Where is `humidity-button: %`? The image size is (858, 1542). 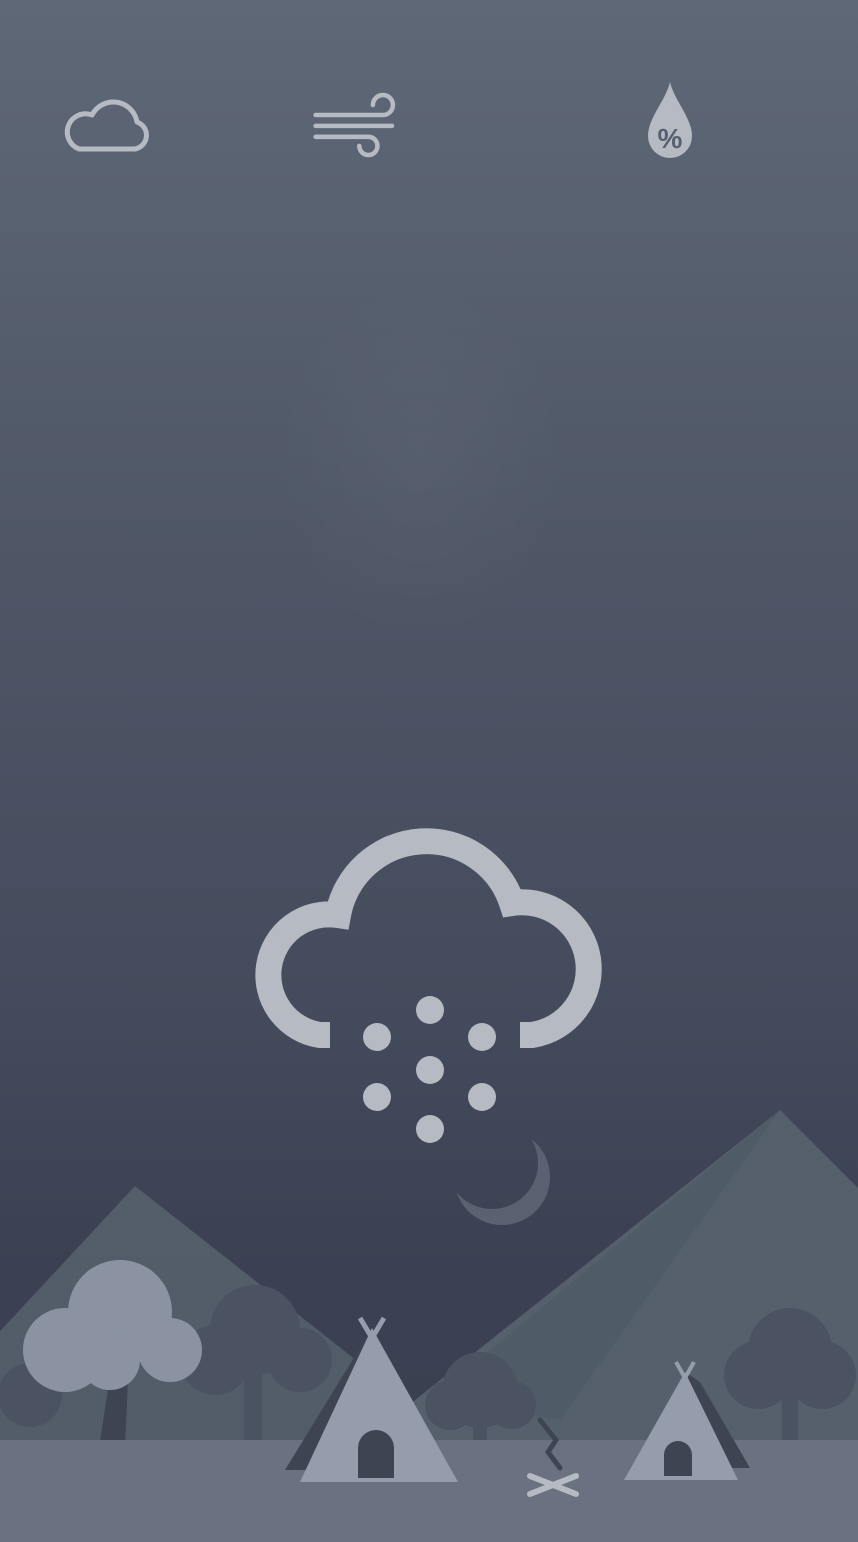 humidity-button: % is located at coordinates (670, 125).